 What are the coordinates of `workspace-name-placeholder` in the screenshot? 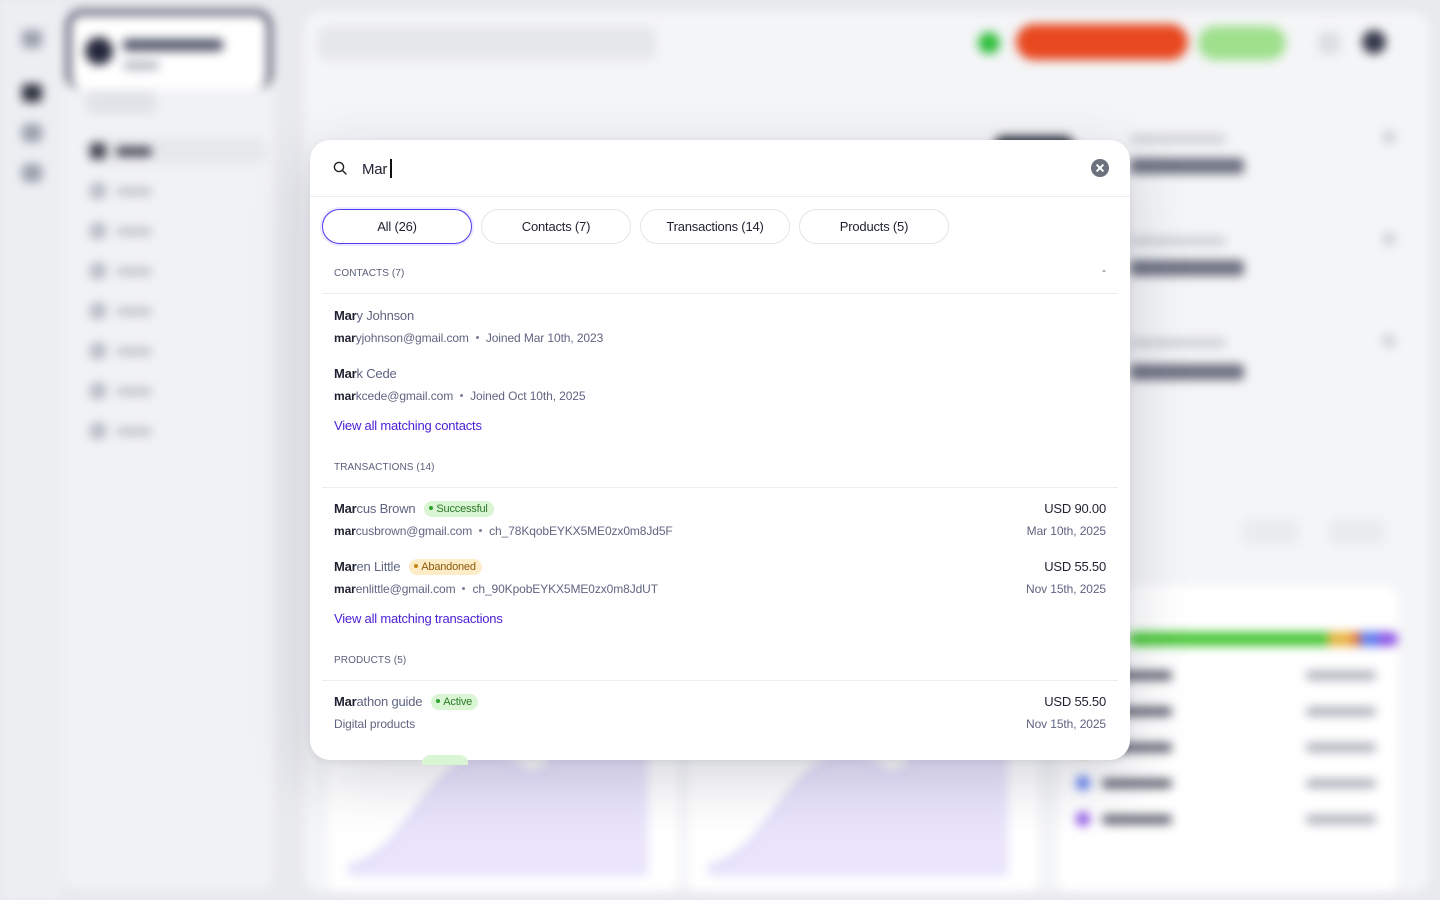 It's located at (173, 45).